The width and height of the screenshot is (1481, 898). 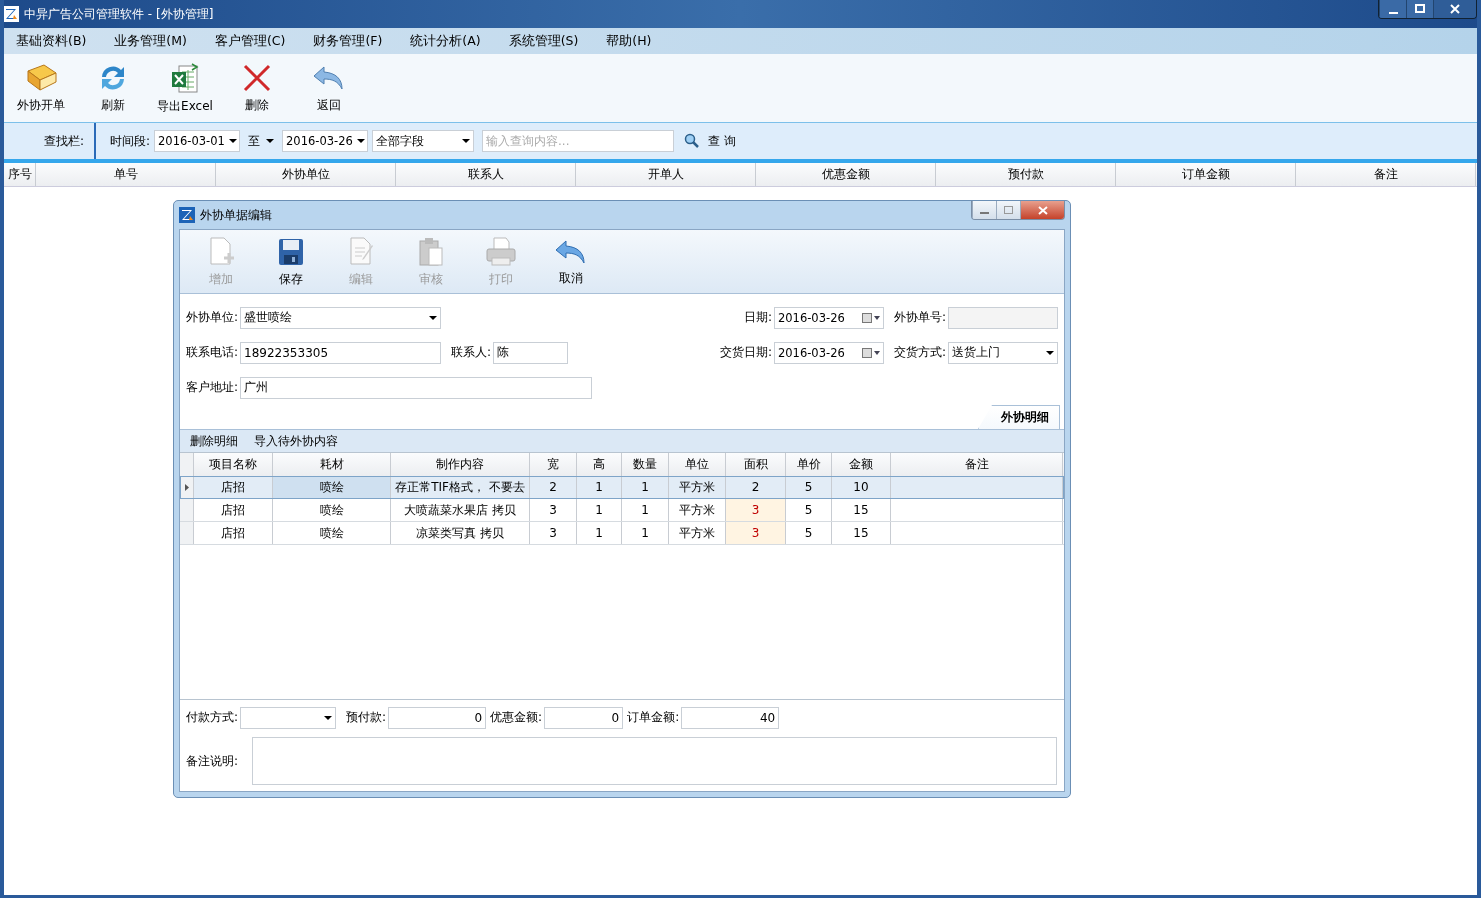 I want to click on prepaid-label: 预付款:, so click(x=366, y=717).